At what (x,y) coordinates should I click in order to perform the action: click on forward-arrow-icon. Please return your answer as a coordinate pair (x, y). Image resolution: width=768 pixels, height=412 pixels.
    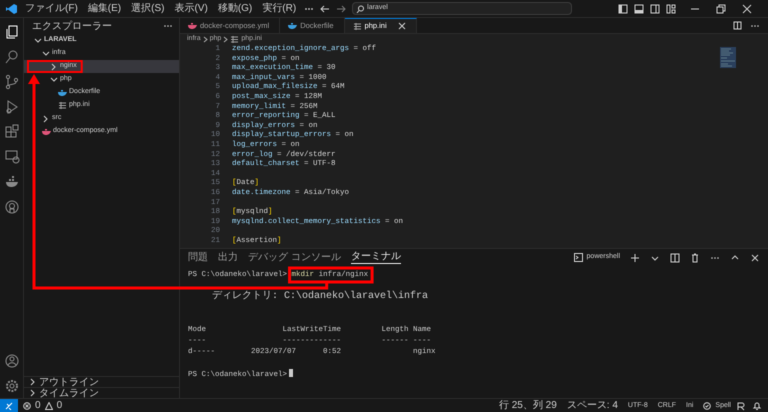
    Looking at the image, I should click on (341, 9).